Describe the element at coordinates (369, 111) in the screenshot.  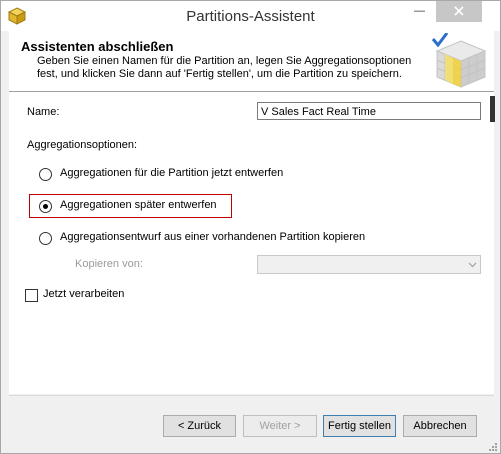
I see `partition-name-input: V Sales Fact Real Time` at that location.